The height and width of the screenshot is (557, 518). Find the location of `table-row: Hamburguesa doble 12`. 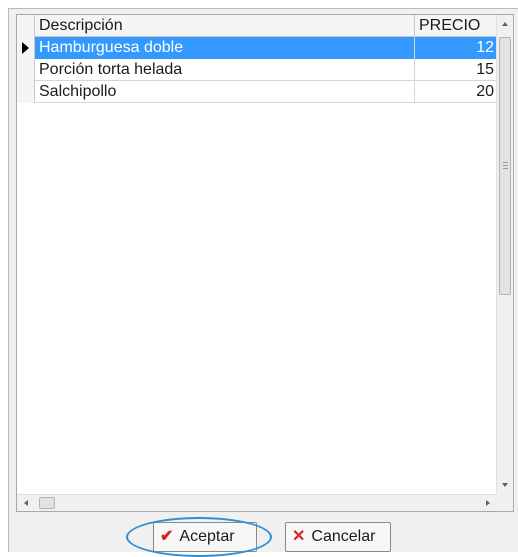

table-row: Hamburguesa doble 12 is located at coordinates (257, 48).